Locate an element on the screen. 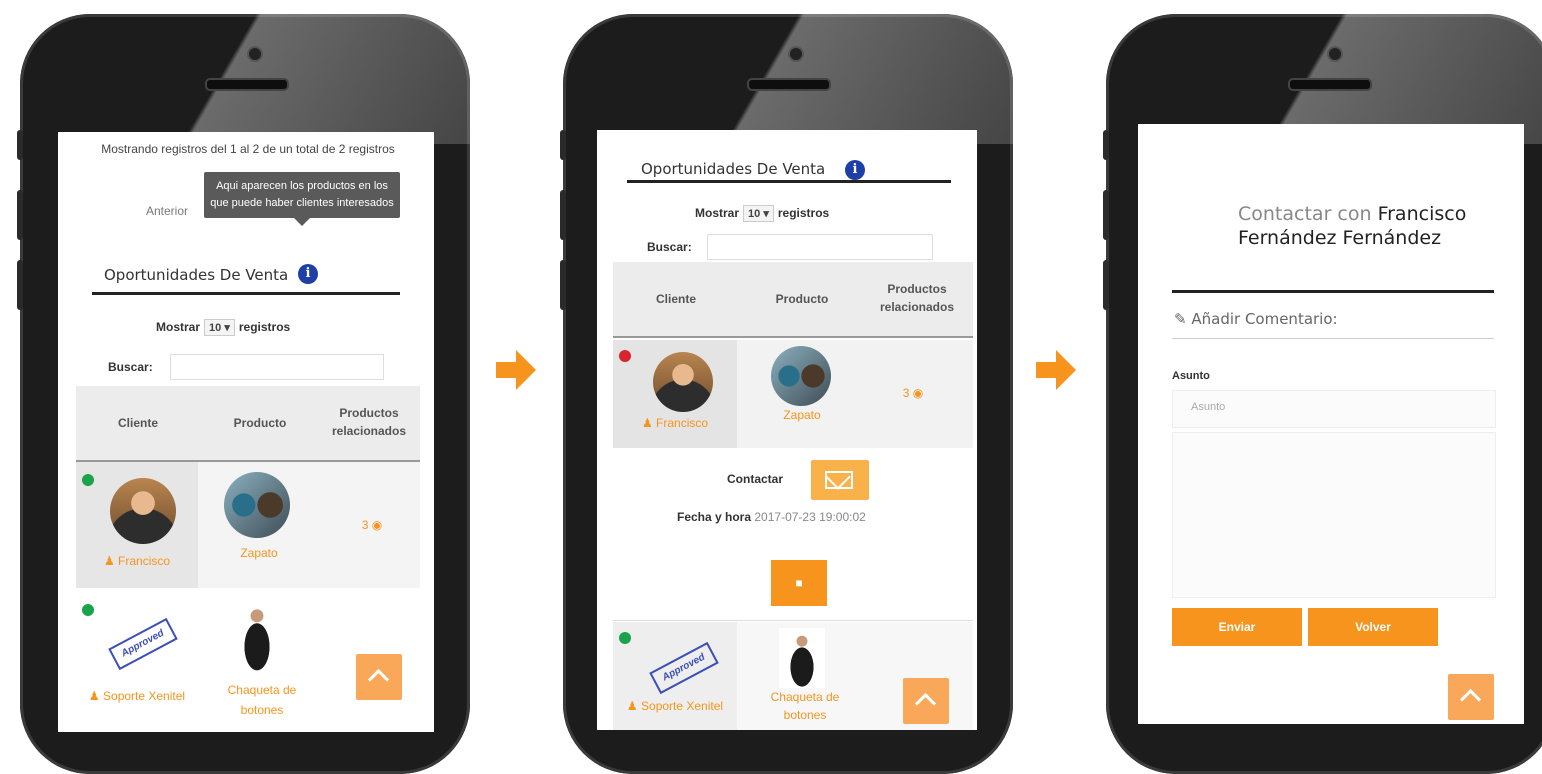 The height and width of the screenshot is (774, 1542). back-button: Volver is located at coordinates (1373, 627).